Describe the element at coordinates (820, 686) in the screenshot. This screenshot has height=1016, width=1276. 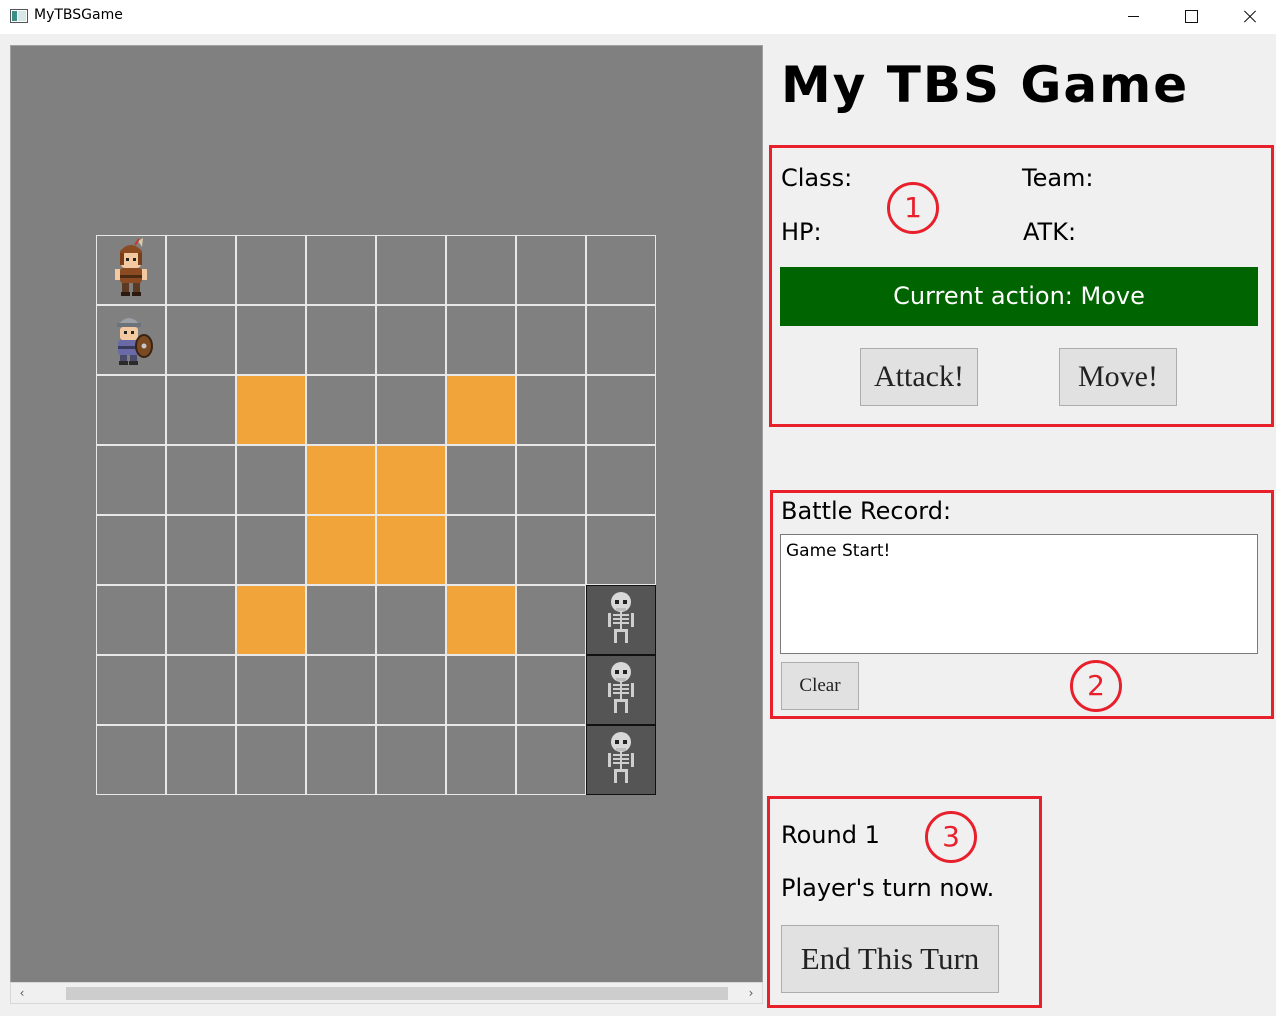
I see `clear-button: Clear` at that location.